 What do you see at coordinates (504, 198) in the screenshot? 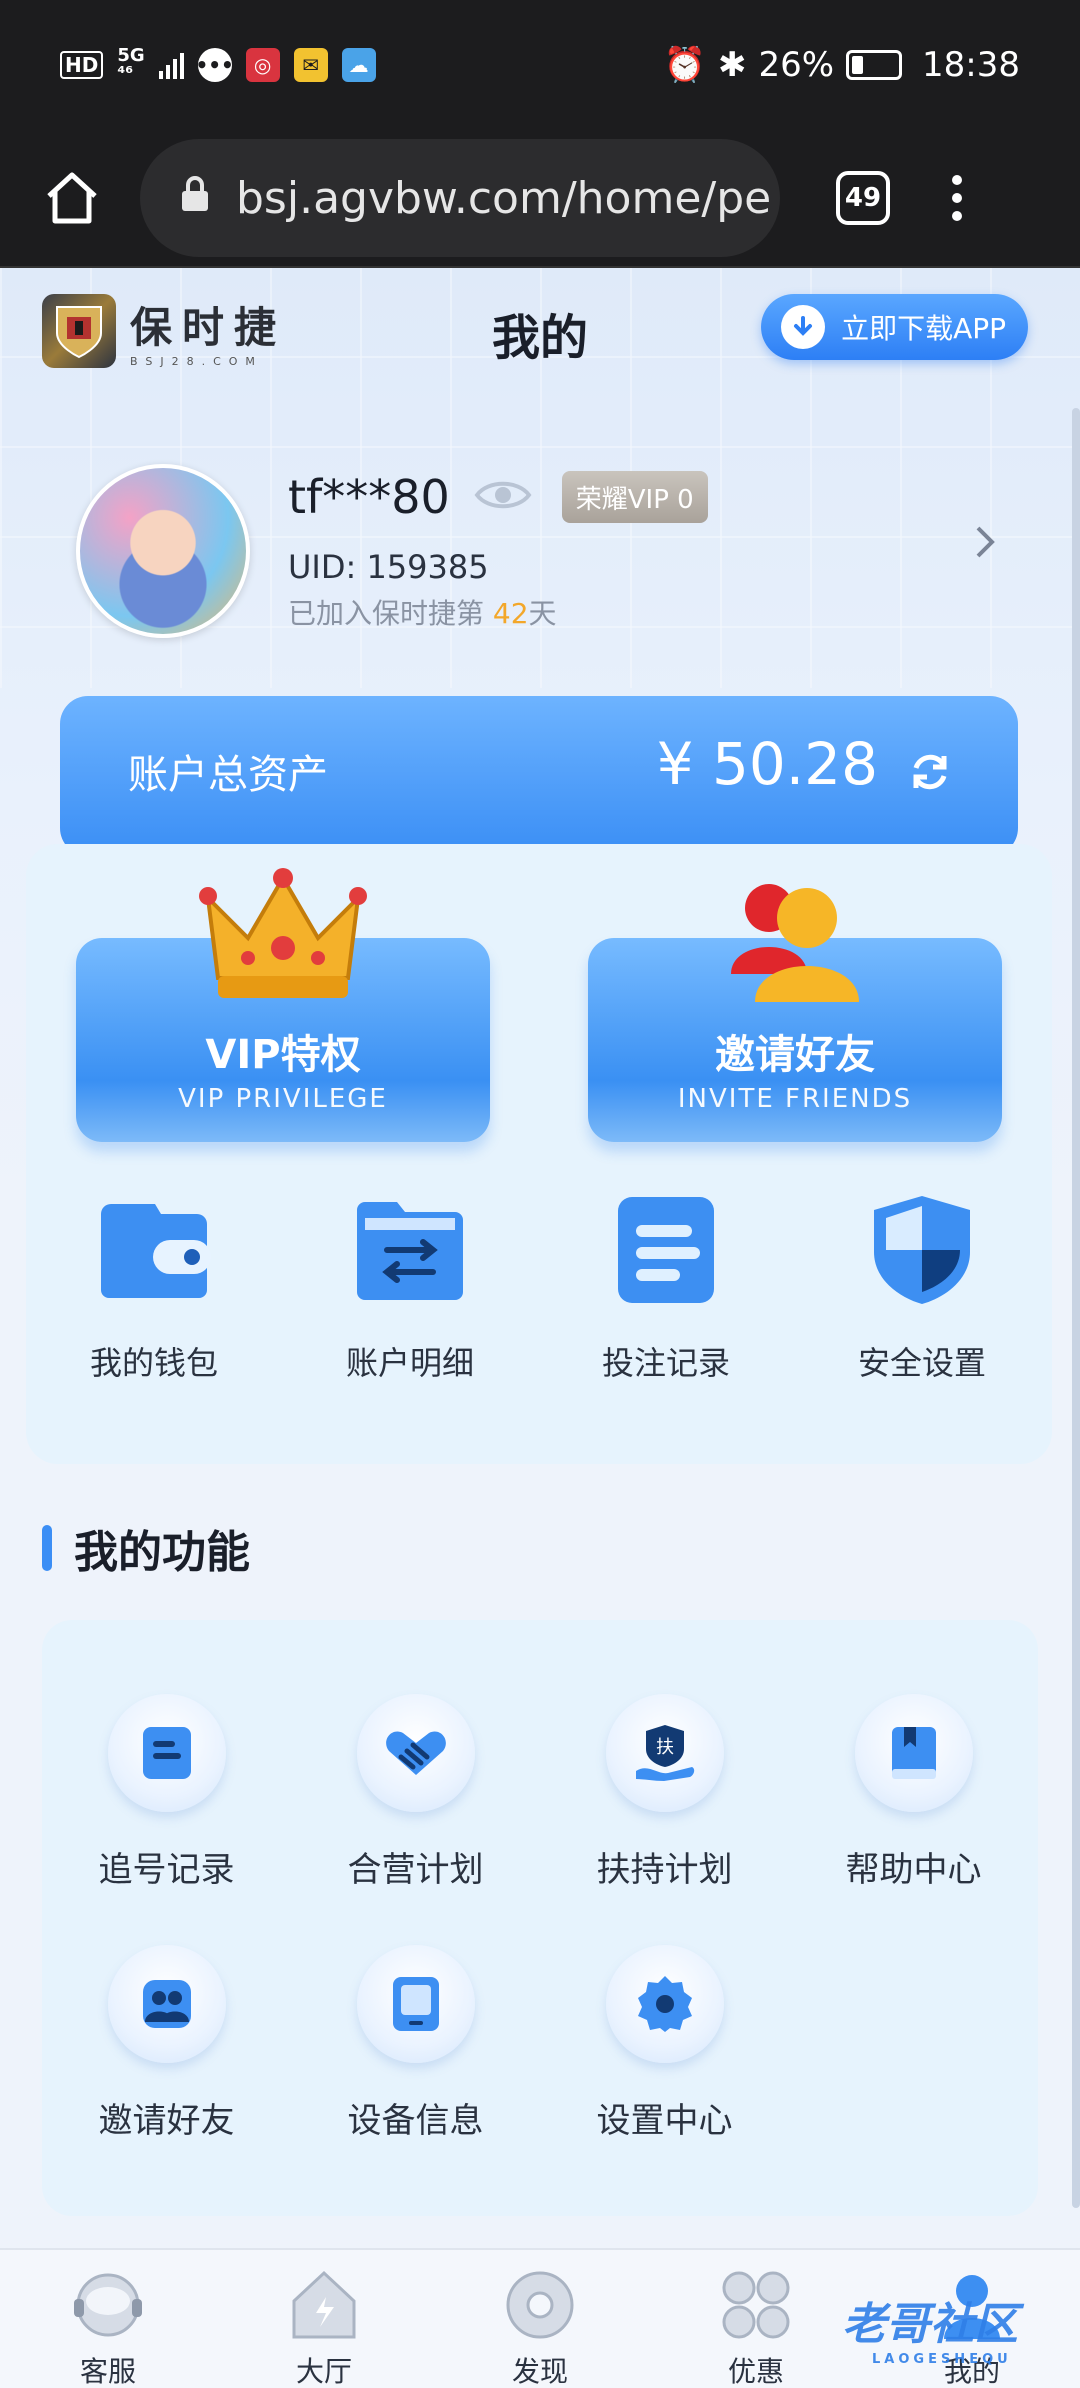
I see `url-text: bsj.agvbw.com/home/pe` at bounding box center [504, 198].